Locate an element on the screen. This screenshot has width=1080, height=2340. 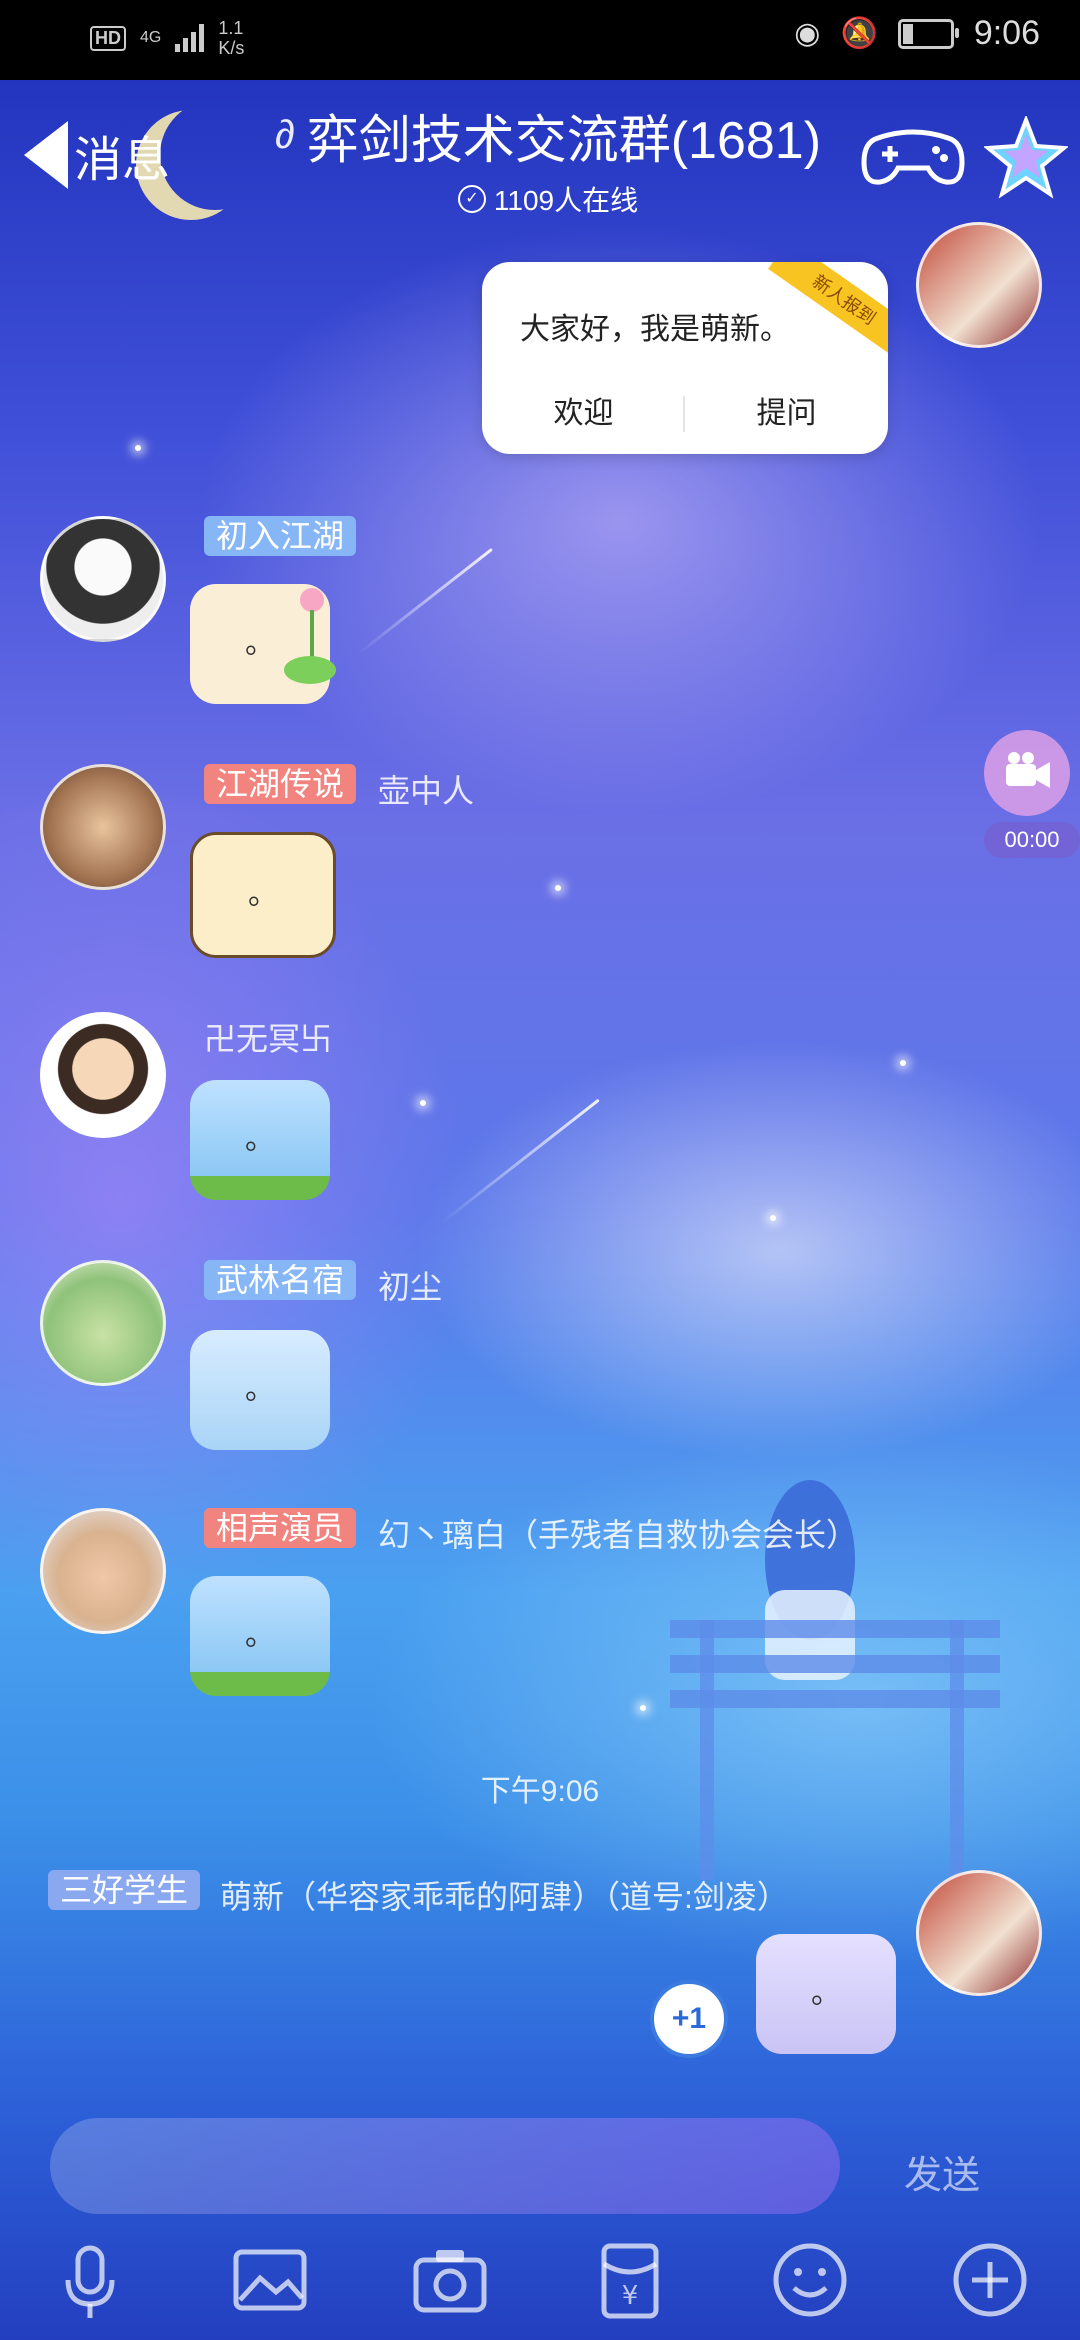
signal-icon is located at coordinates (190, 38).